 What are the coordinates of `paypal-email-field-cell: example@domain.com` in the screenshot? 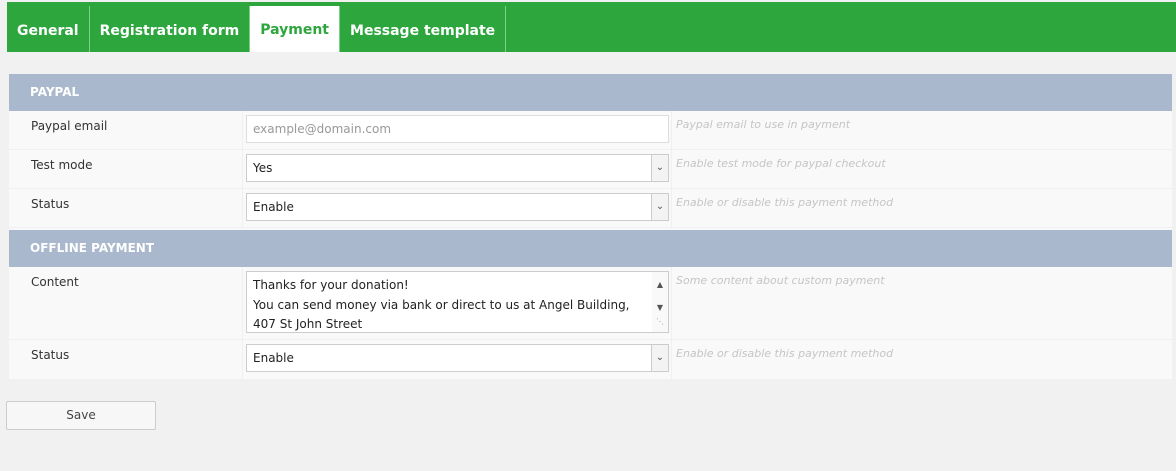 It's located at (457, 130).